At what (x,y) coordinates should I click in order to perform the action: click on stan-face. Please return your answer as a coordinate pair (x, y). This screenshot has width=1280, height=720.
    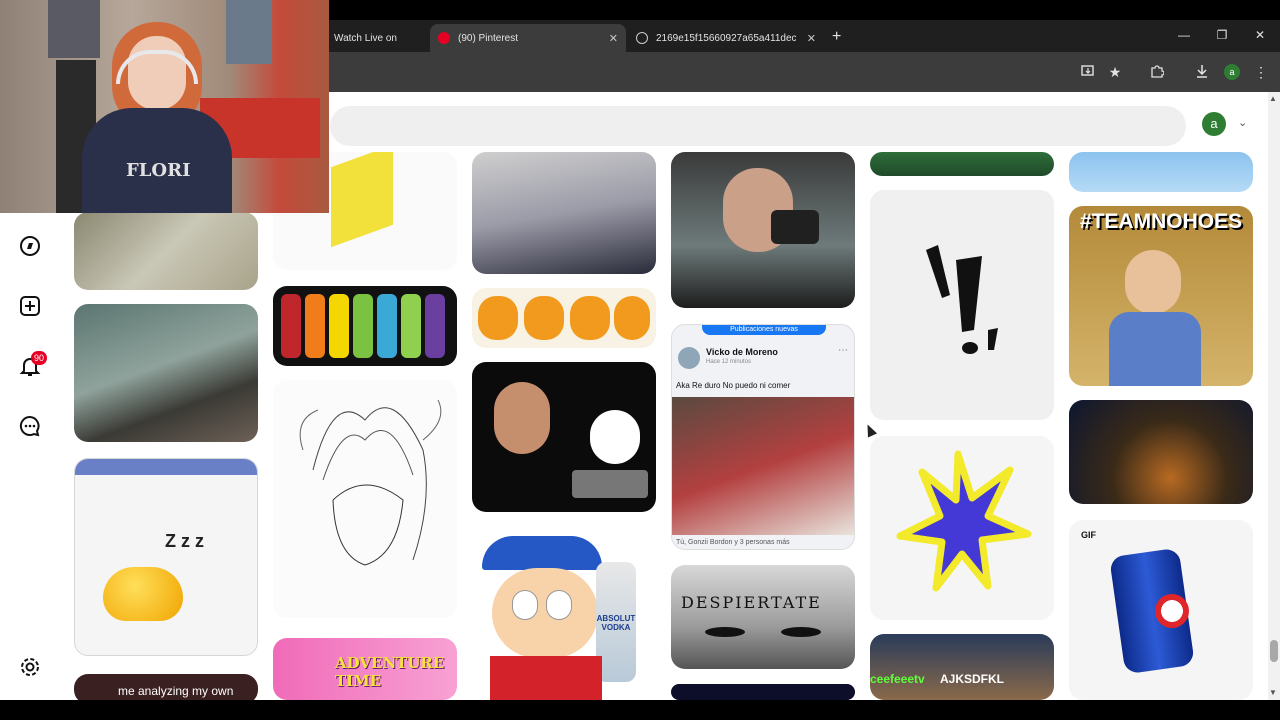
    Looking at the image, I should click on (545, 613).